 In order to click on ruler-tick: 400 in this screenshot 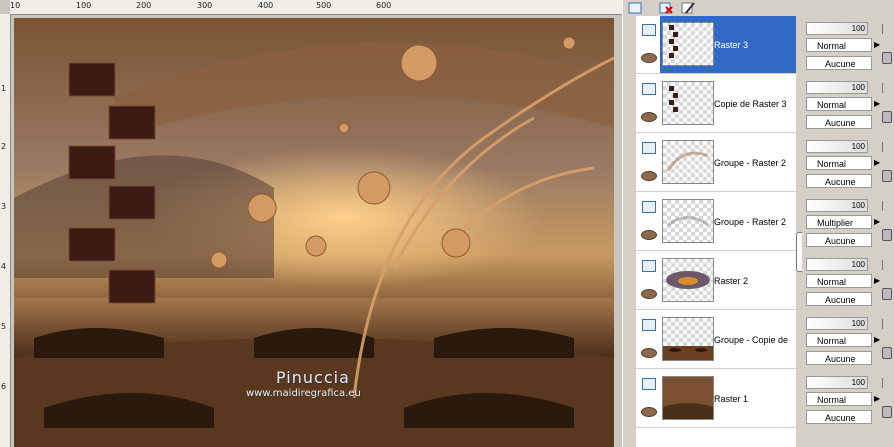, I will do `click(266, 5)`.